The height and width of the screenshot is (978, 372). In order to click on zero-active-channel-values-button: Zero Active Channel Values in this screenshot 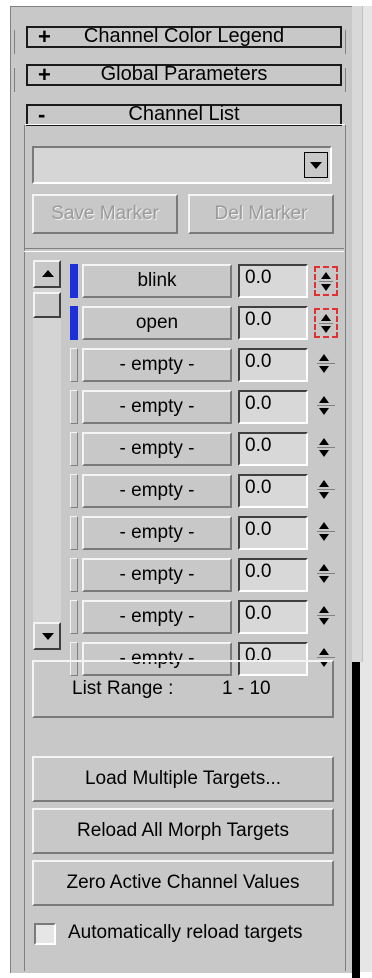, I will do `click(183, 883)`.